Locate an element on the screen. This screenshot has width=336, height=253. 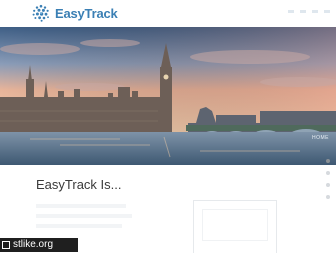
feature-card-frame is located at coordinates (235, 225).